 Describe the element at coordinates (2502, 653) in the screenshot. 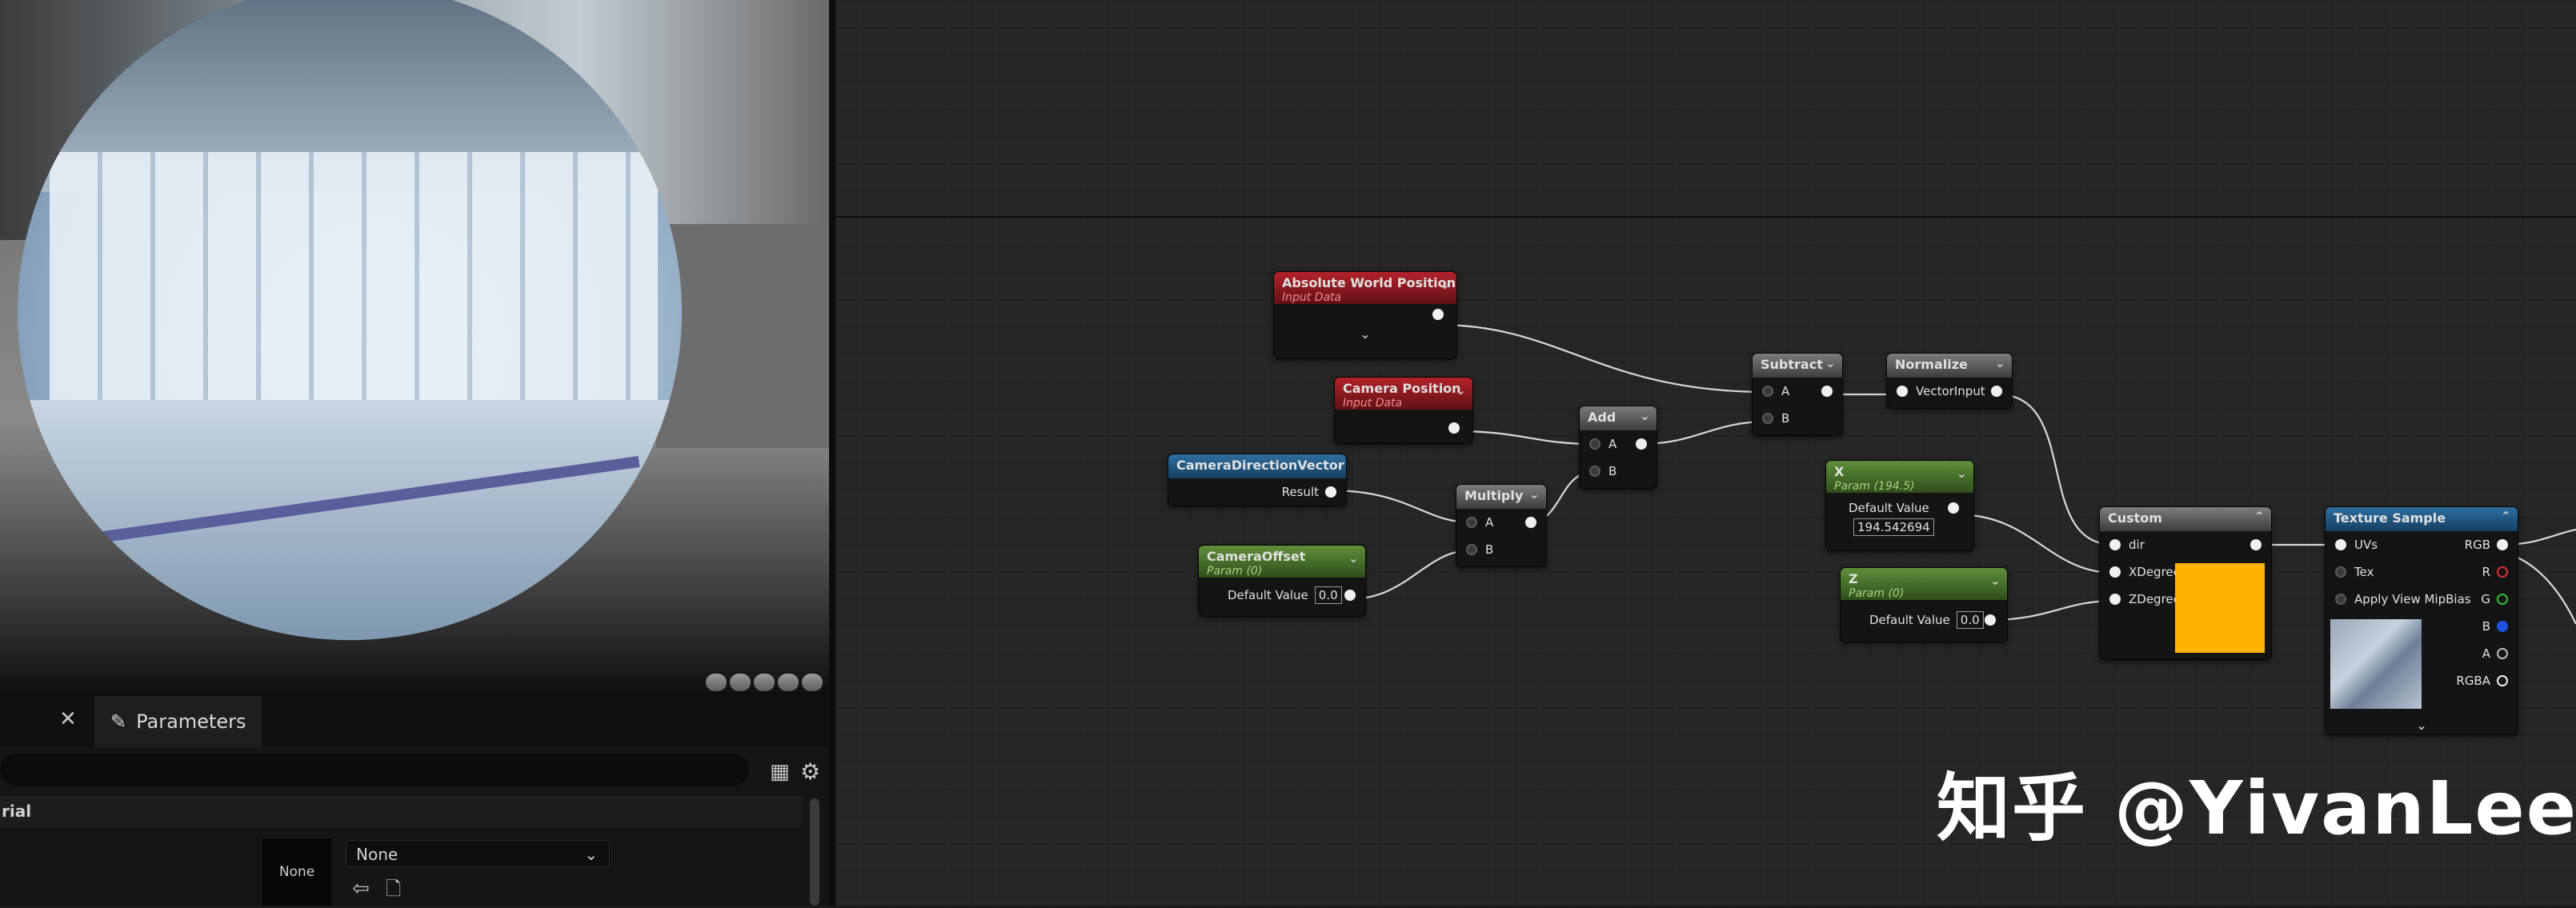

I see `output-pin-a` at that location.